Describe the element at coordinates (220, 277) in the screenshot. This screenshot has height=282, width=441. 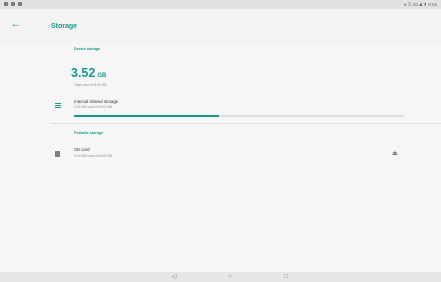
I see `navigation-bar: ◁ ○ □` at that location.